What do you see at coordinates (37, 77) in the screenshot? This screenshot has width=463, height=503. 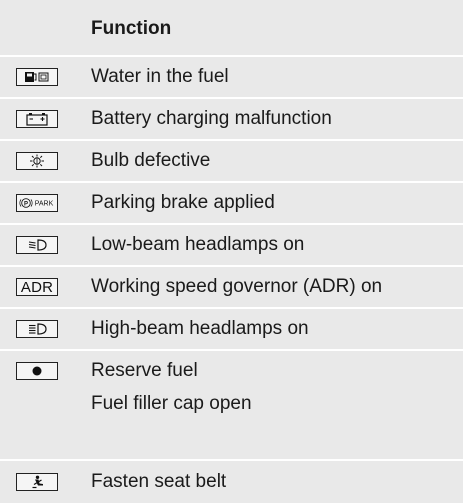 I see `water-in-fuel-icon` at bounding box center [37, 77].